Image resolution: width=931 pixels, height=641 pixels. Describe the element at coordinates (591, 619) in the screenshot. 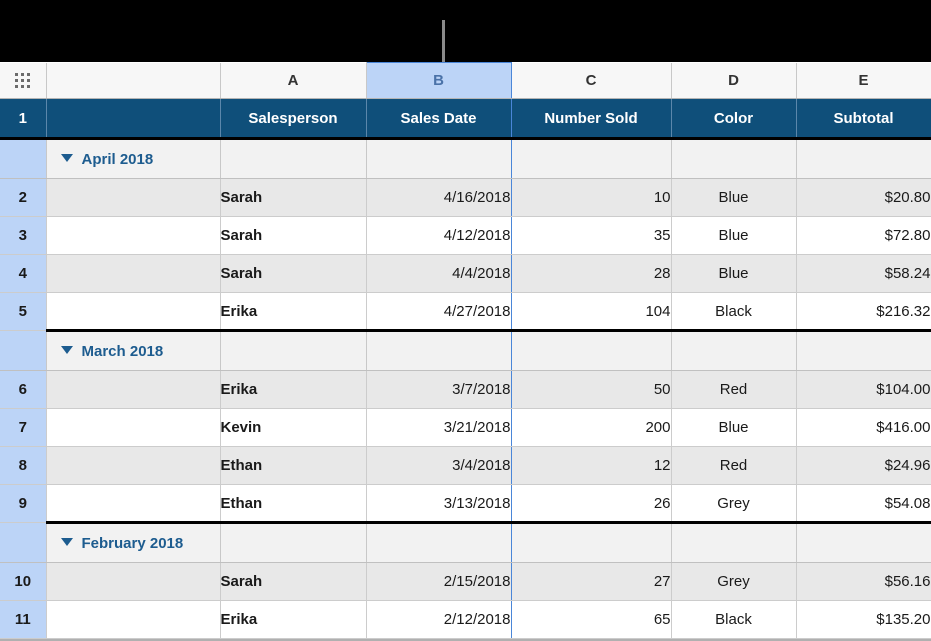

I see `cell-number-sold: 65` at that location.